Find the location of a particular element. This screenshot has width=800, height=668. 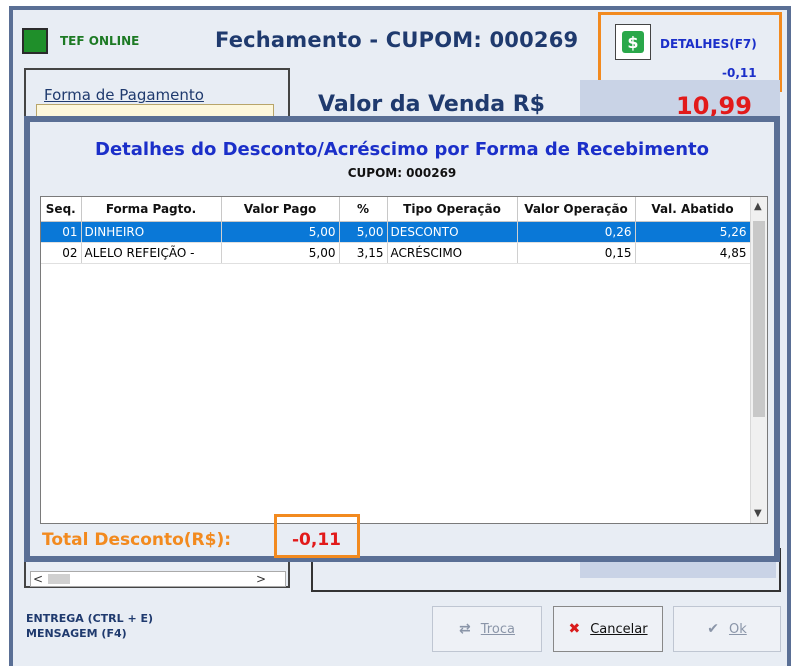

ok-button-label: Ok is located at coordinates (737, 629).